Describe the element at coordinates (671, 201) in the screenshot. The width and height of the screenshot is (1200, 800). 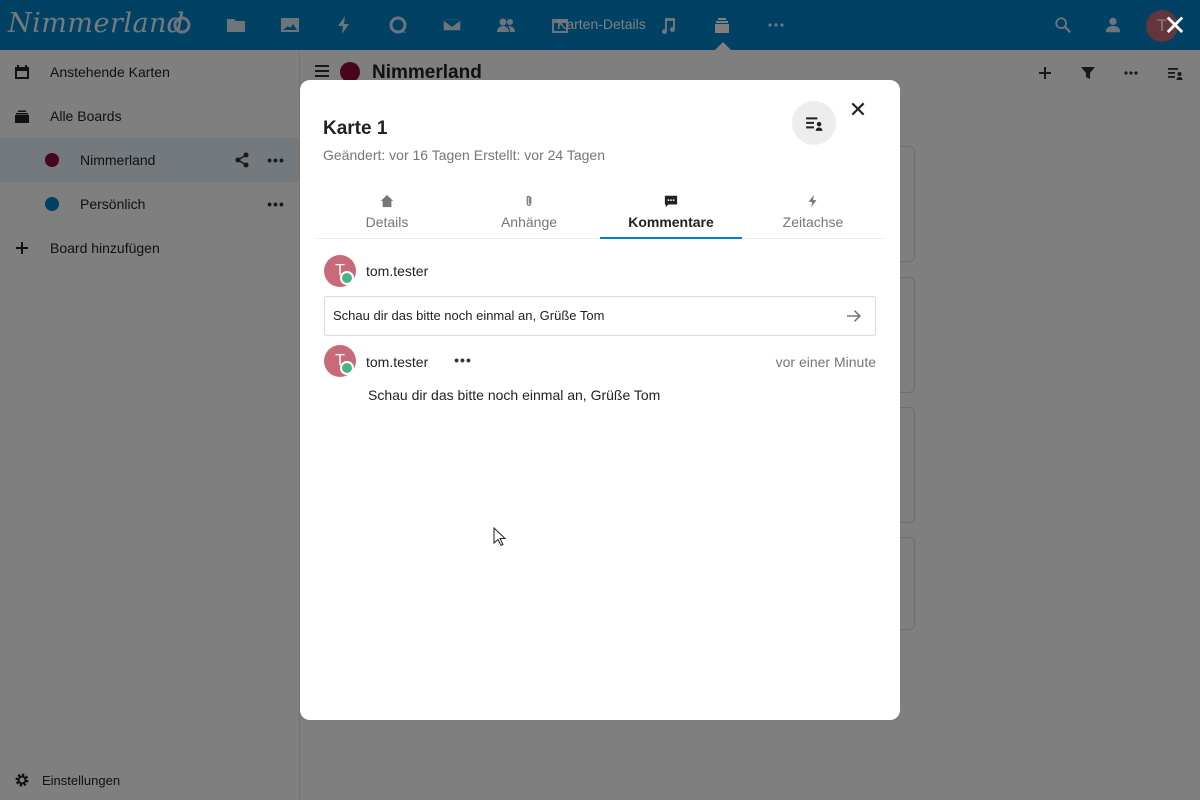
I see `comment-icon` at that location.